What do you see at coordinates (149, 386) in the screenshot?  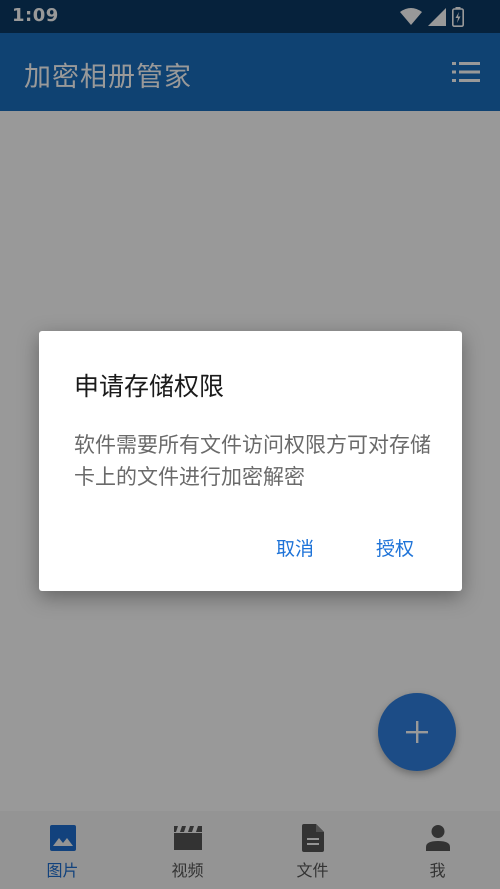 I see `dialog-title: 申请存储权限` at bounding box center [149, 386].